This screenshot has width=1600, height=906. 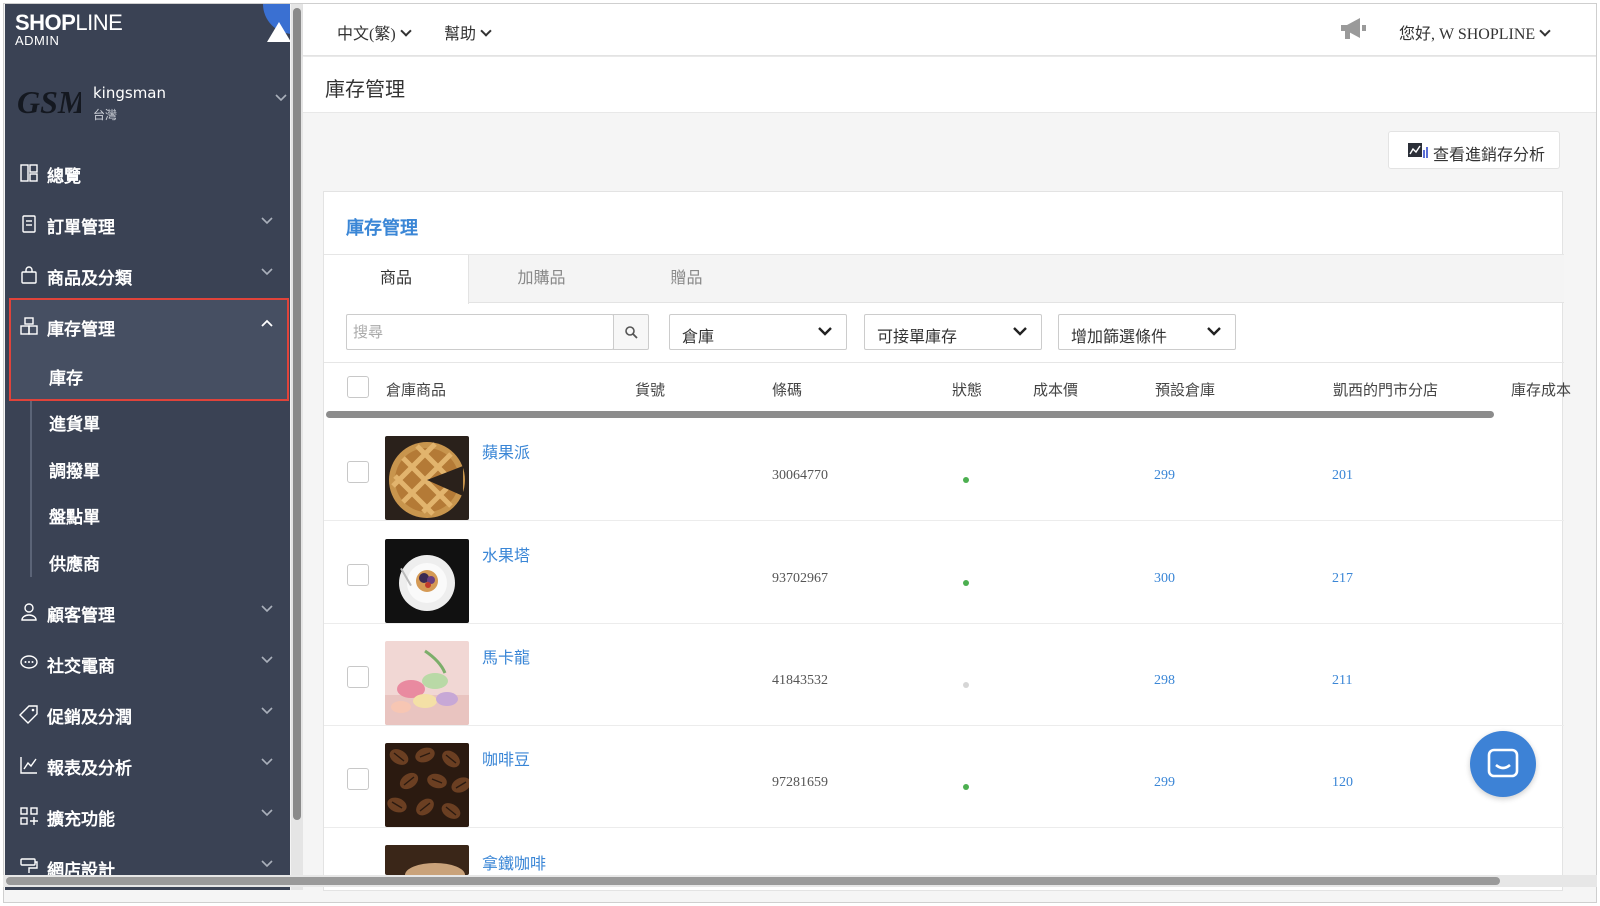 I want to click on store-region: 台灣, so click(x=105, y=115).